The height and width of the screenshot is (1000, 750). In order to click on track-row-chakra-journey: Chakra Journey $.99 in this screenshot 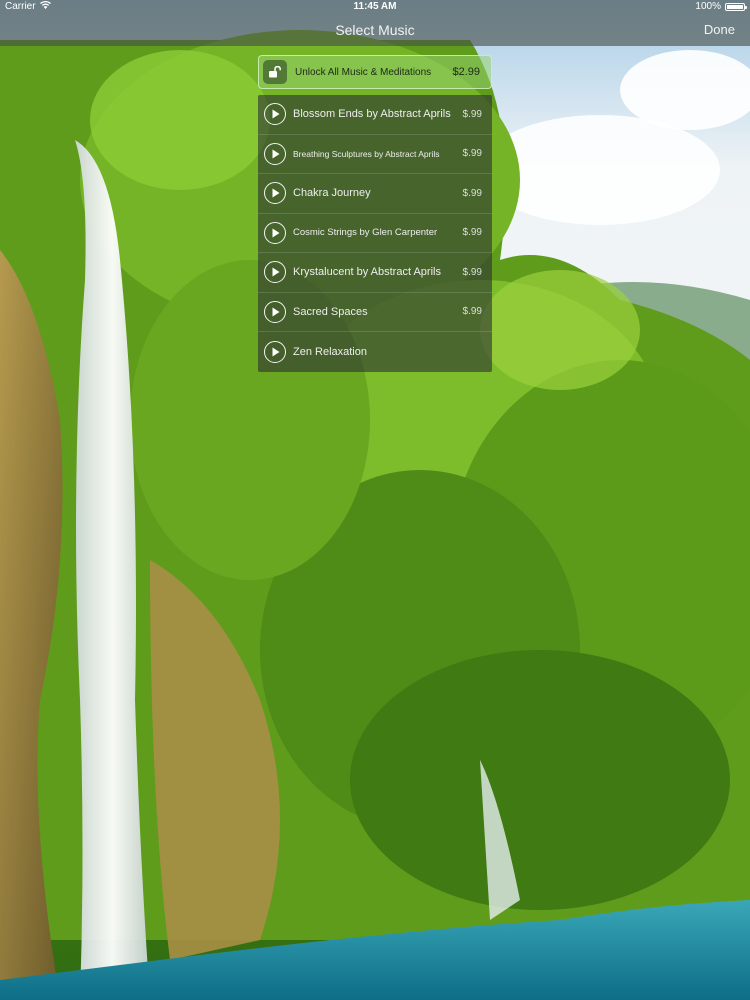, I will do `click(375, 194)`.